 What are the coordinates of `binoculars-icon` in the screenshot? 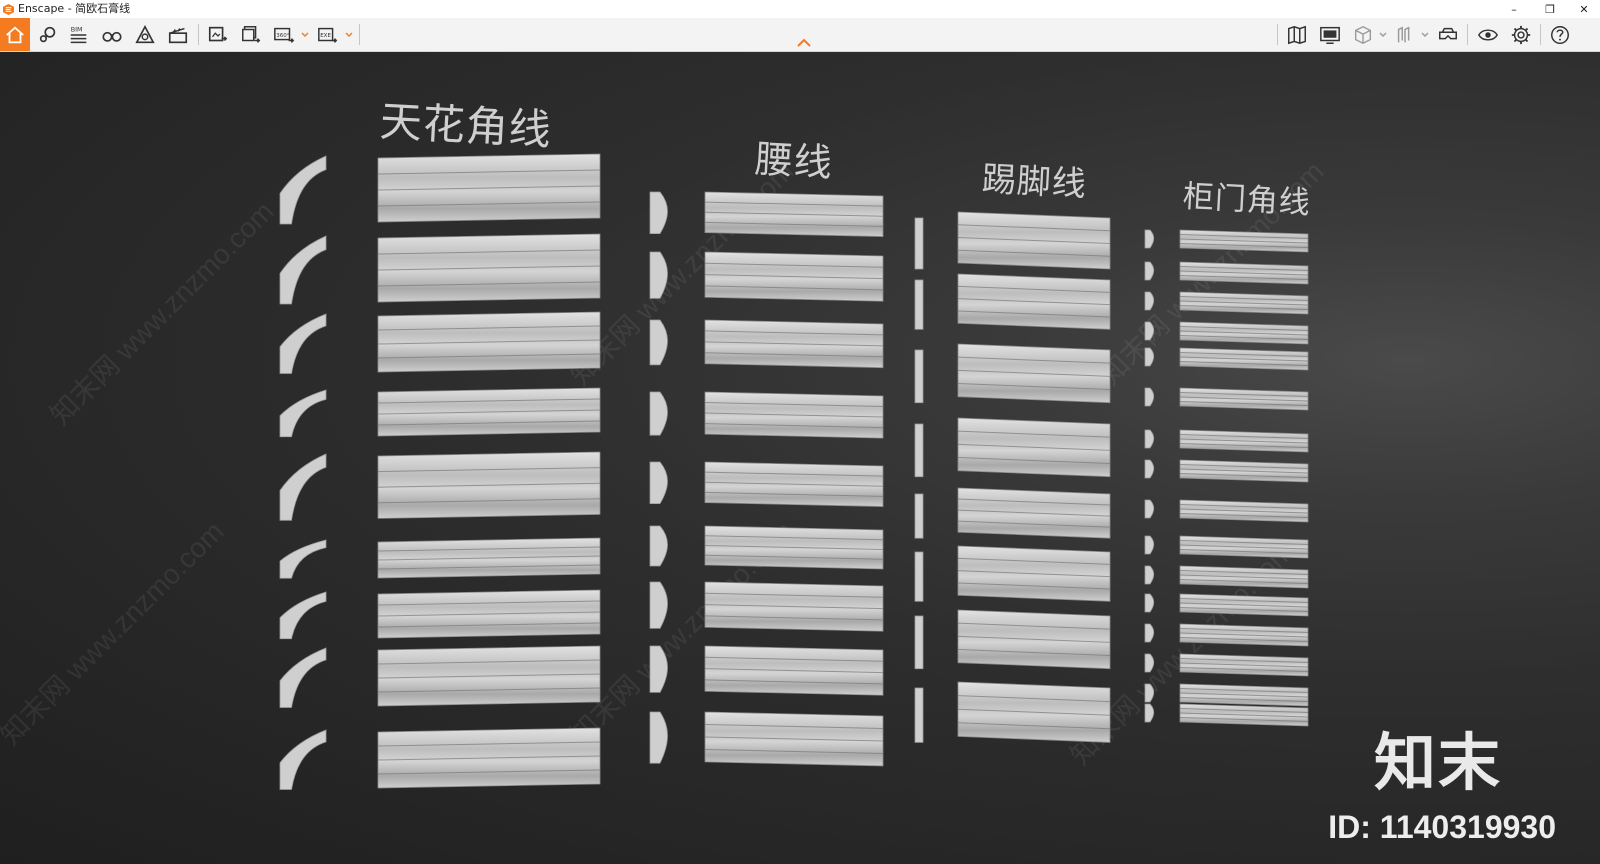 It's located at (112, 36).